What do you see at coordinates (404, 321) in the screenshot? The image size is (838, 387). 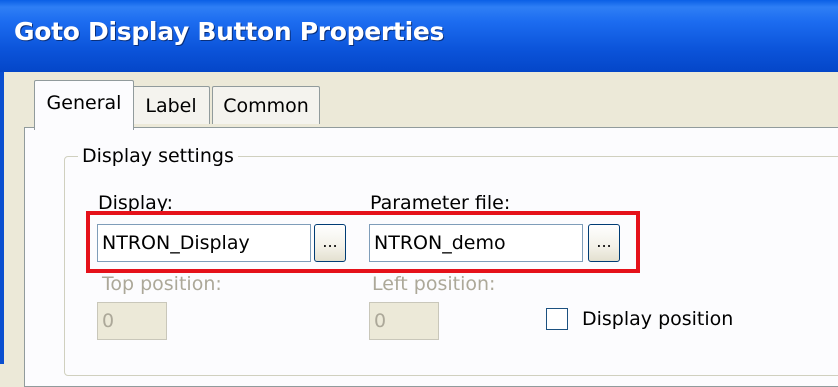 I see `left-position-input: 0` at bounding box center [404, 321].